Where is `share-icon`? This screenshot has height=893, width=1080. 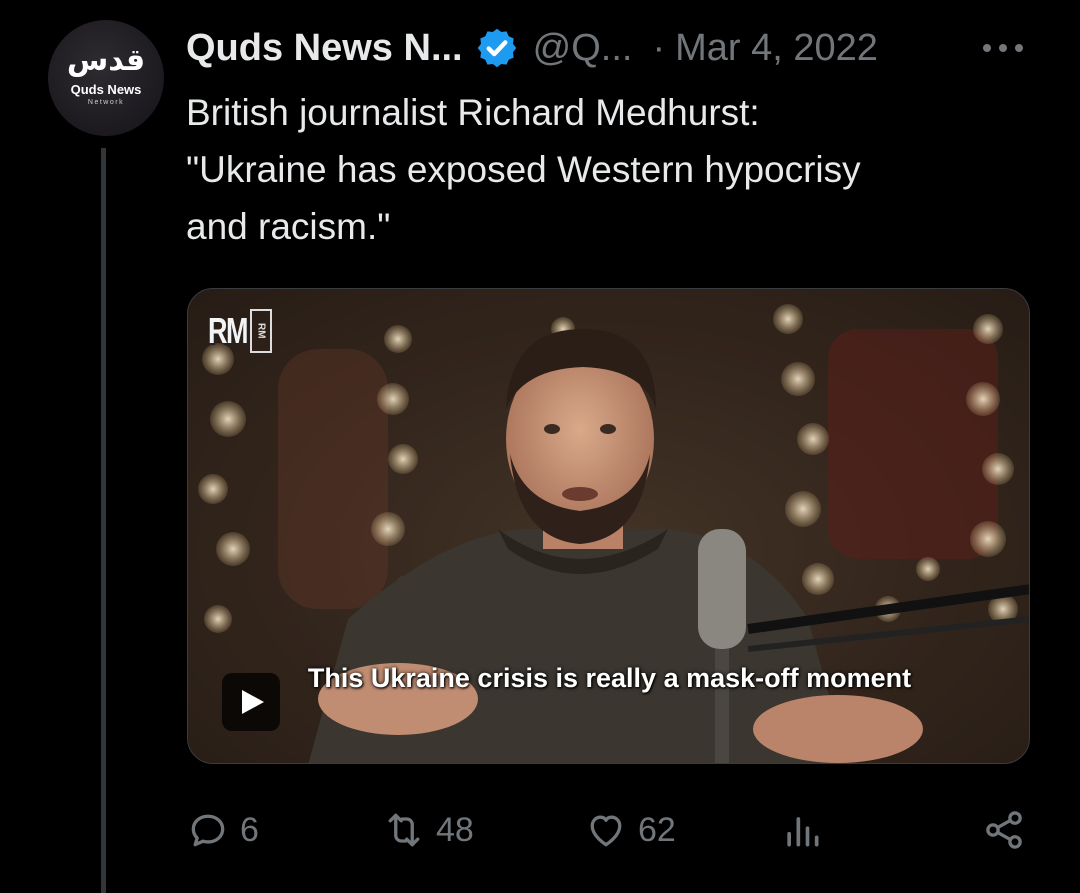 share-icon is located at coordinates (1004, 830).